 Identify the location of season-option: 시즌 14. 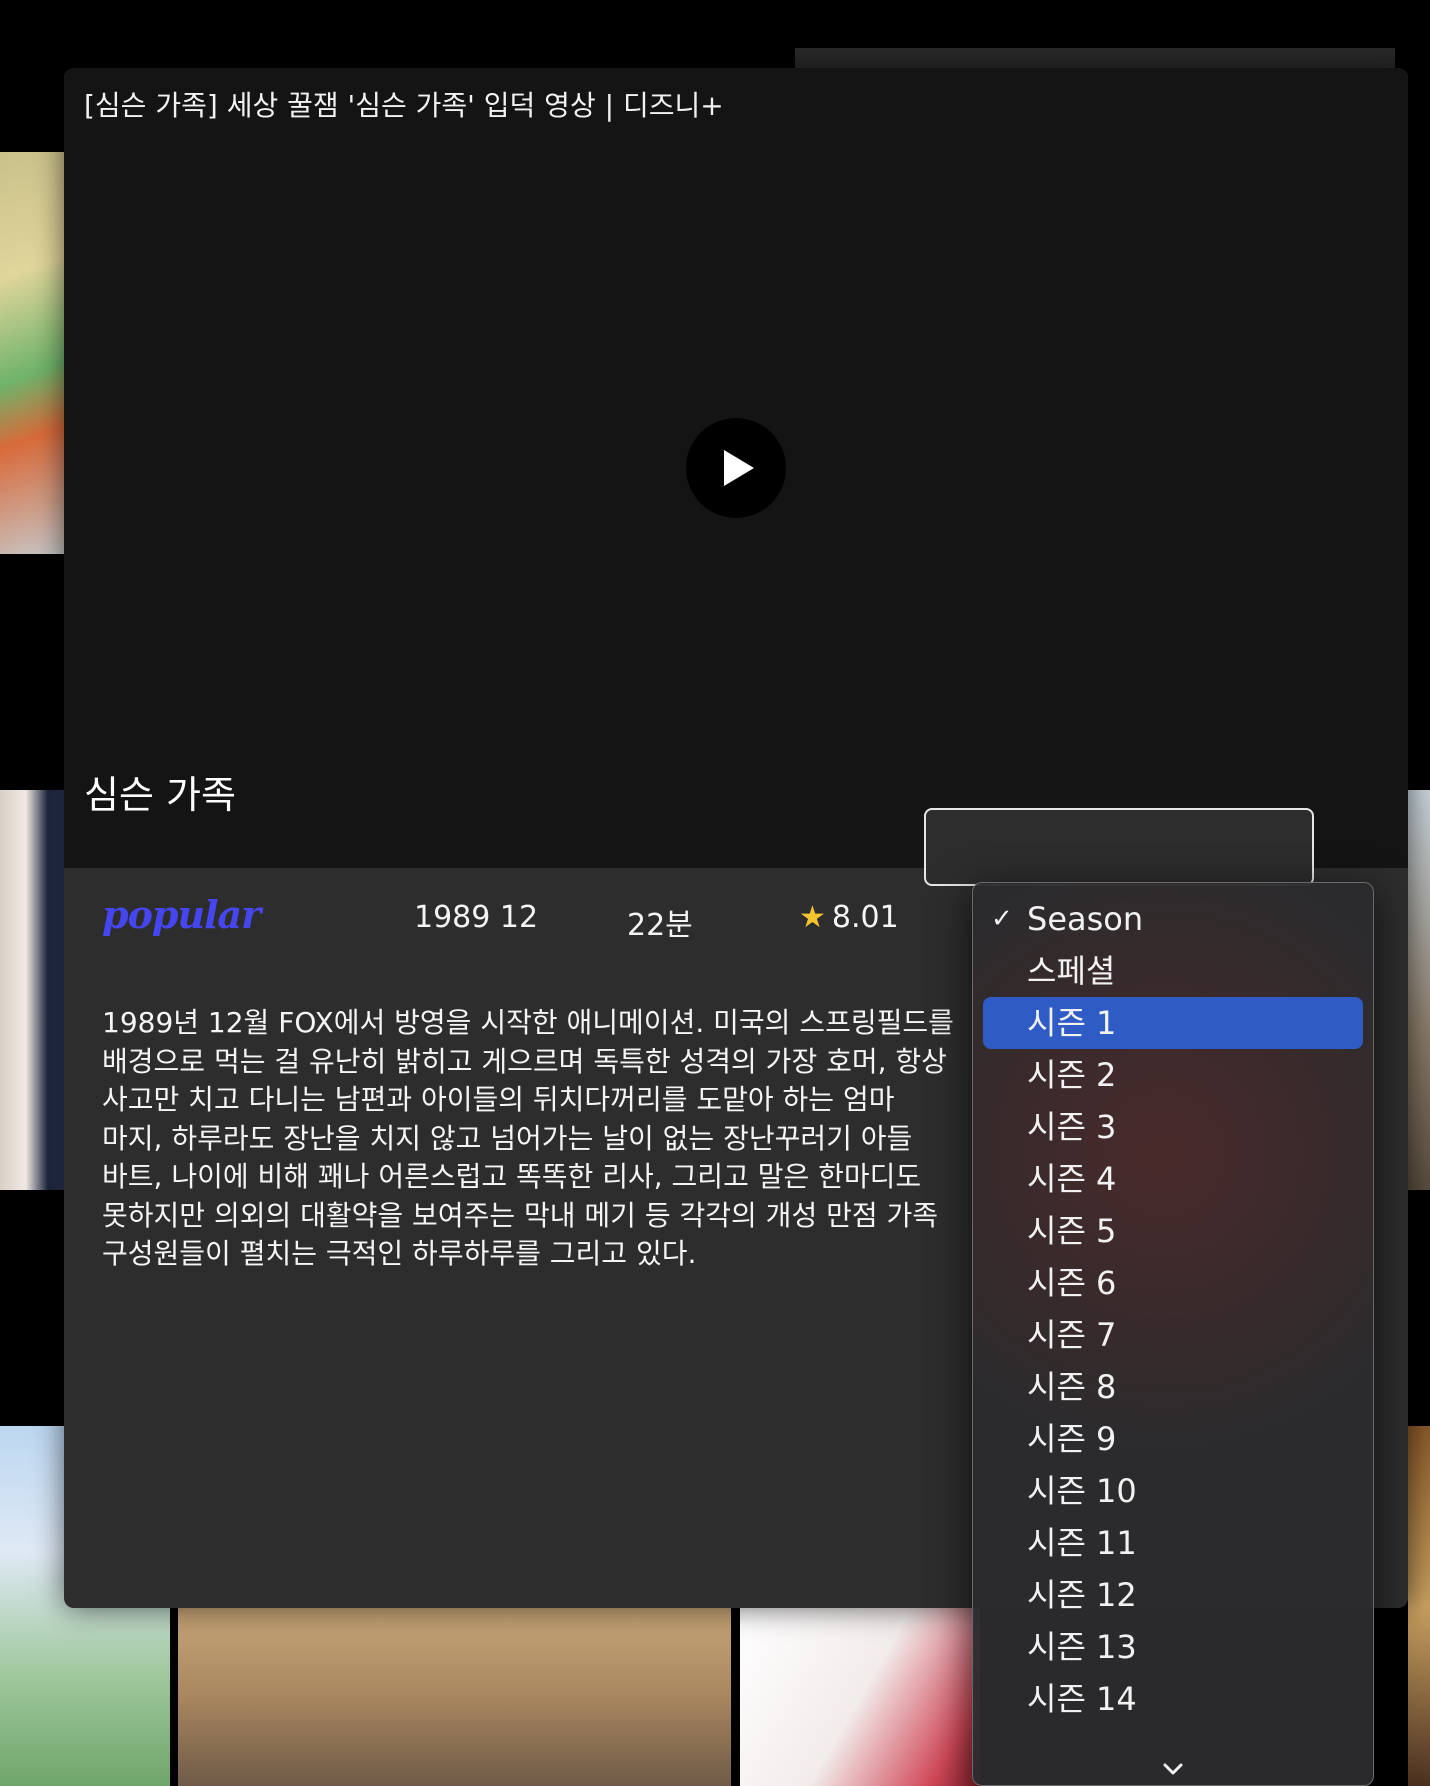
(1173, 1699).